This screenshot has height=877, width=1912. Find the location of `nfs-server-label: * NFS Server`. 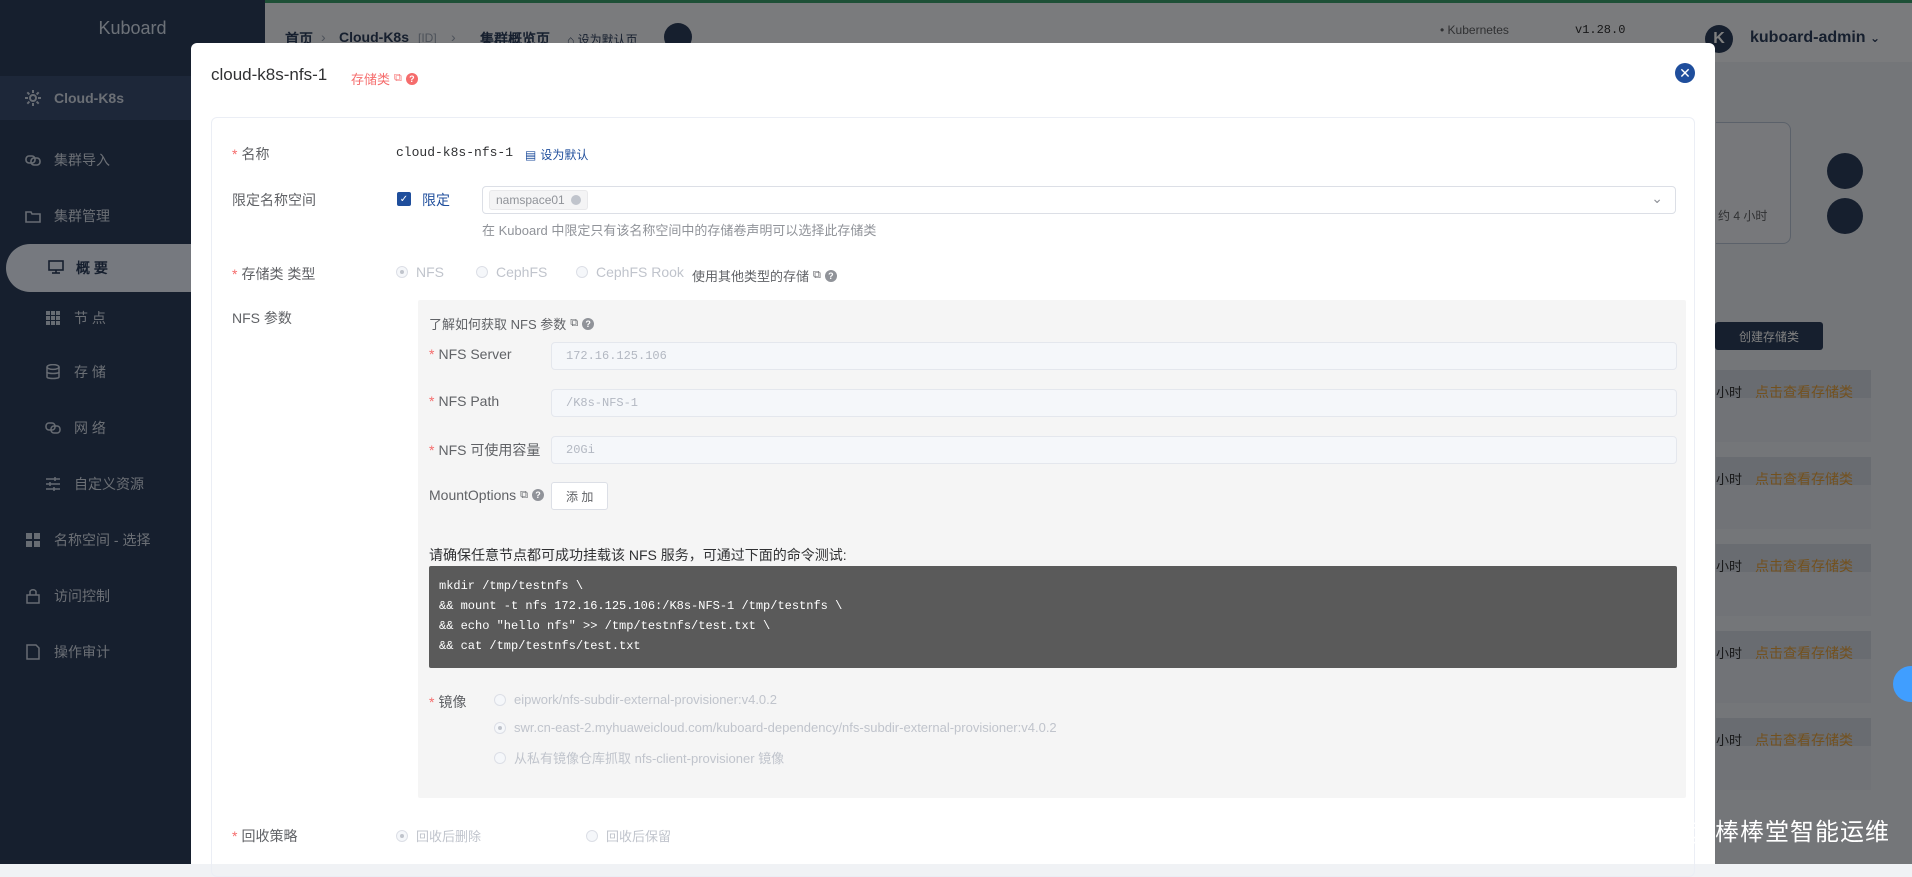

nfs-server-label: * NFS Server is located at coordinates (470, 354).